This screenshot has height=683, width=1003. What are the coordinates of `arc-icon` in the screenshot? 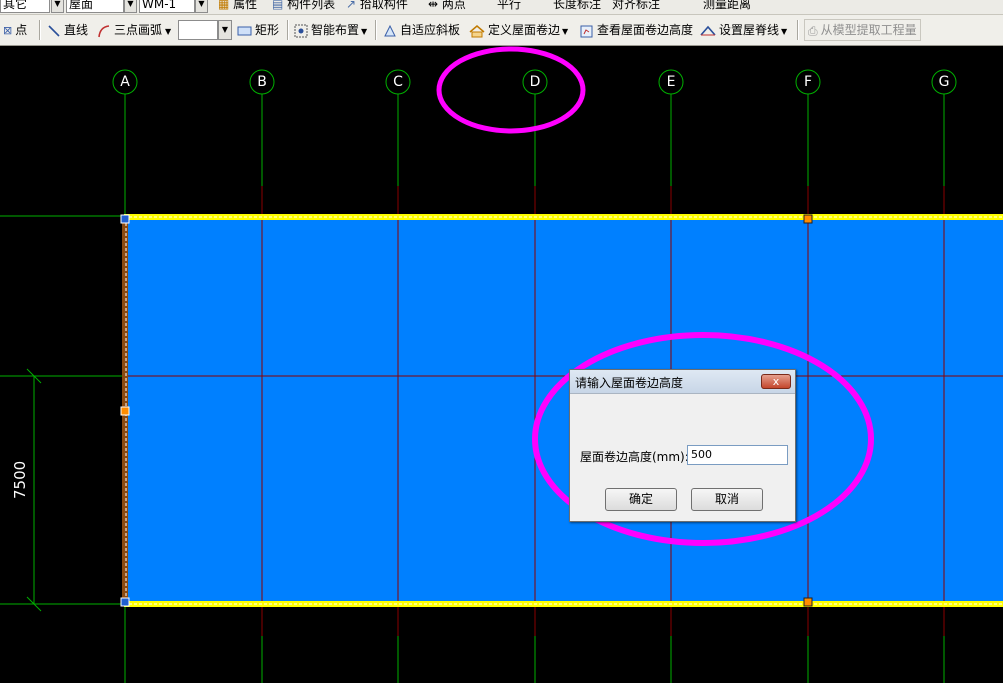 It's located at (104, 30).